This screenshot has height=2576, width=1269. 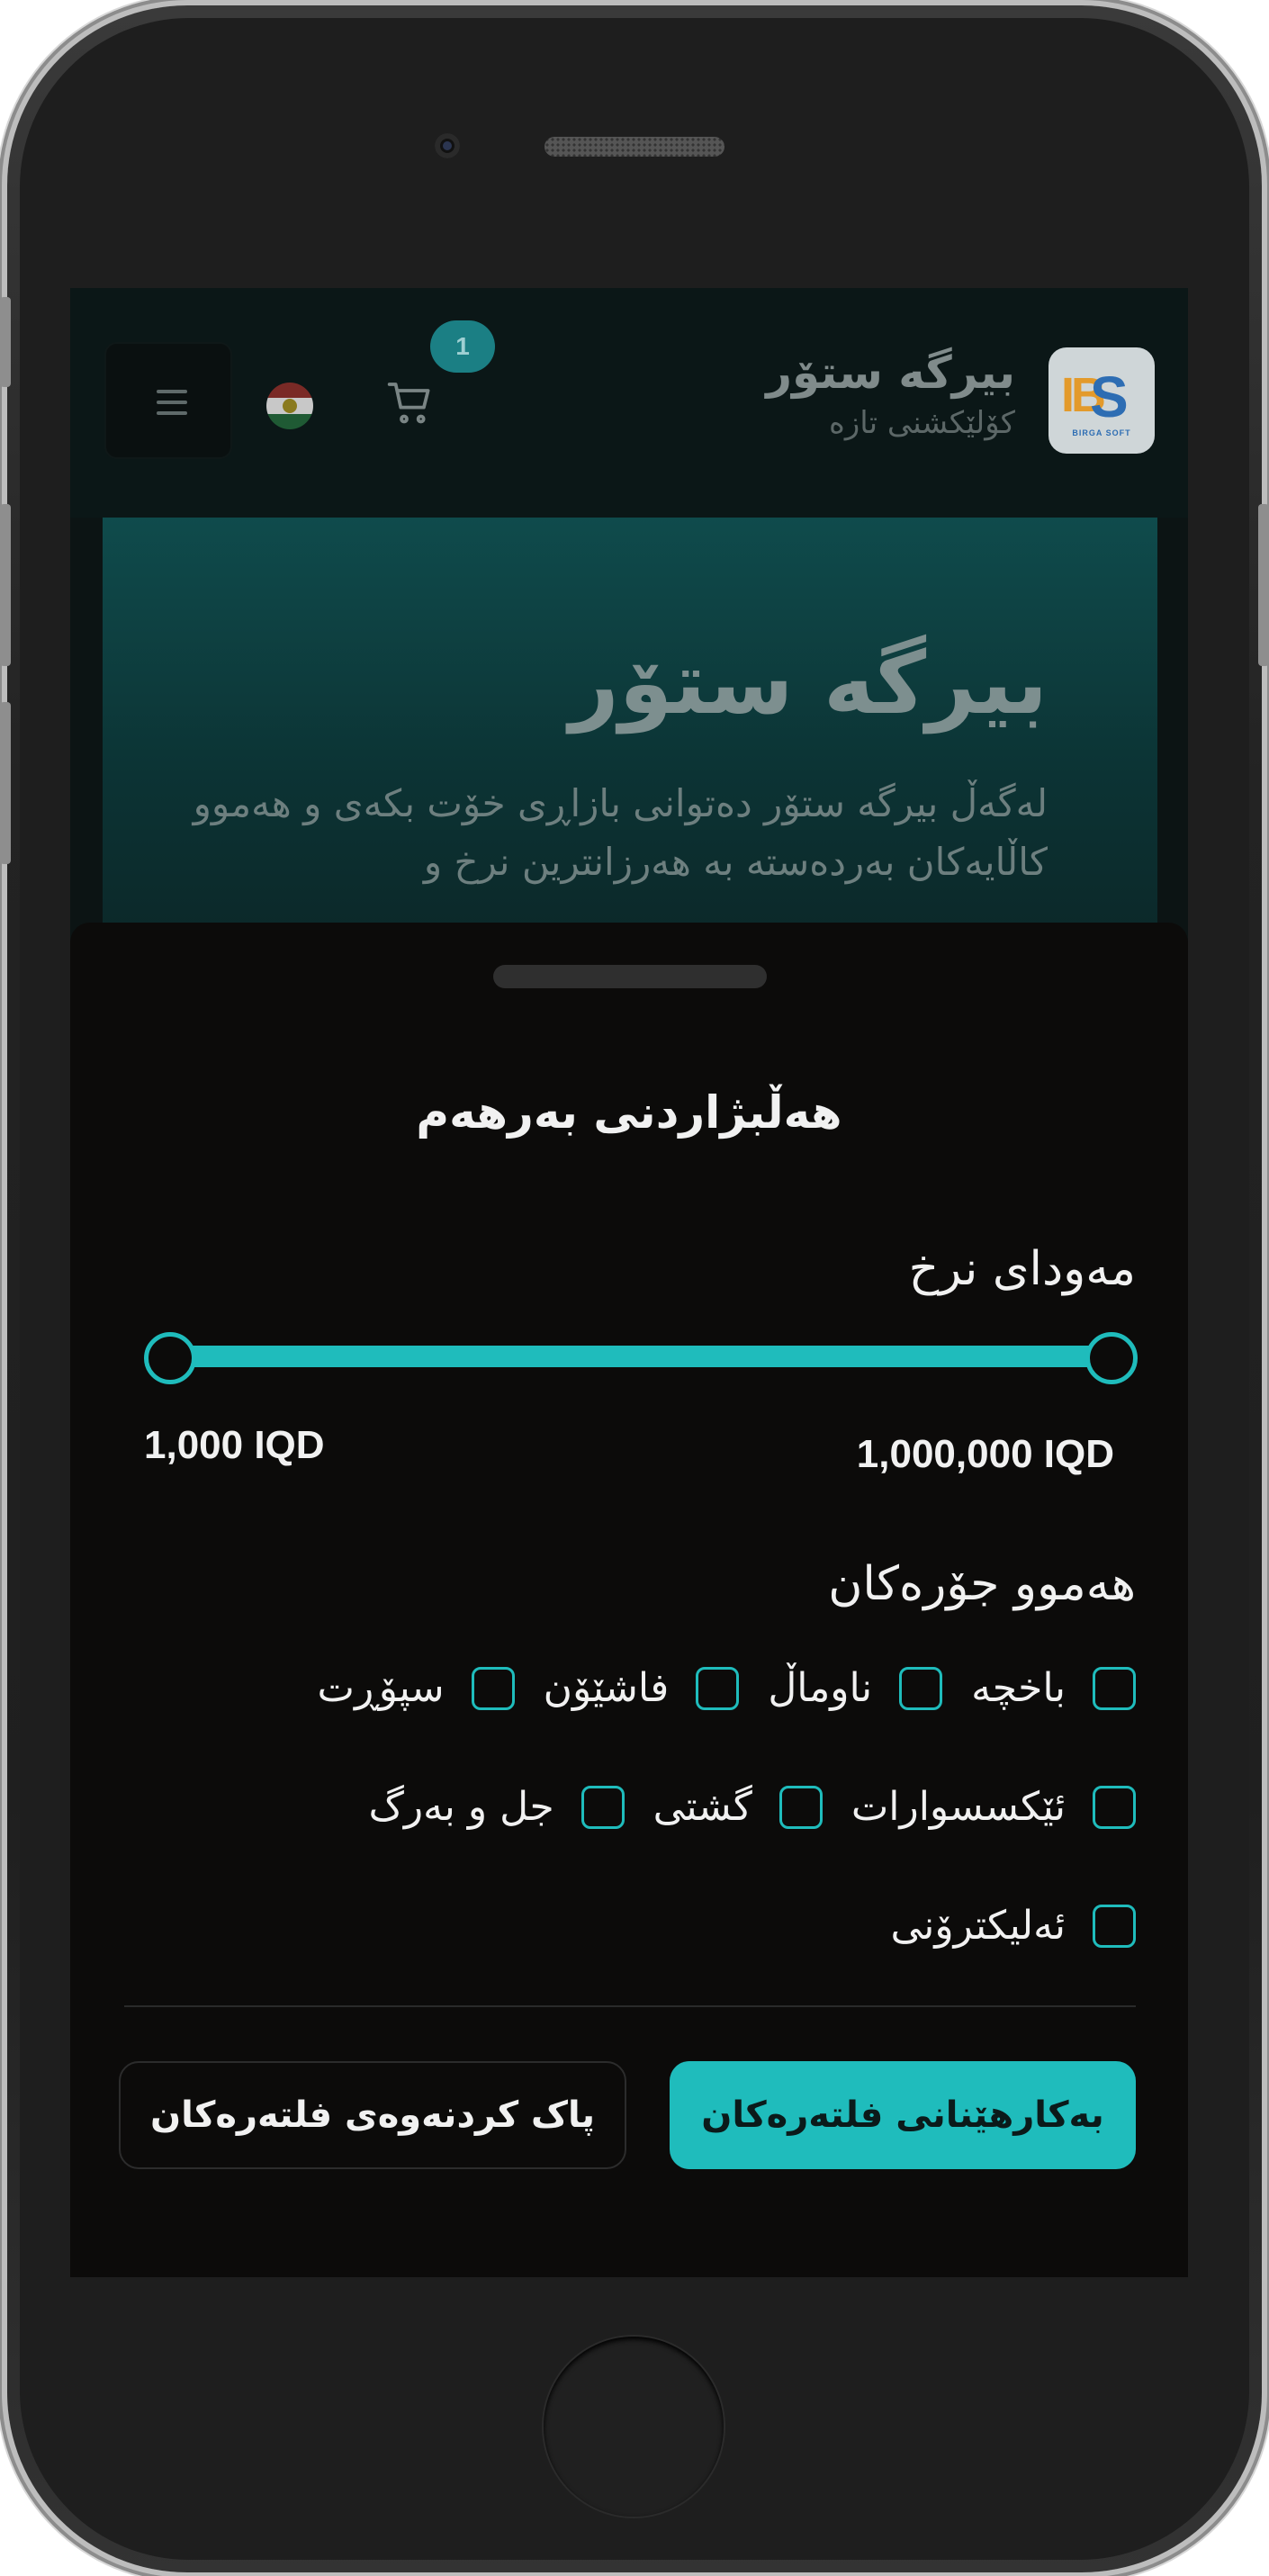 What do you see at coordinates (381, 1688) in the screenshot?
I see `category-label: سپۆڕت` at bounding box center [381, 1688].